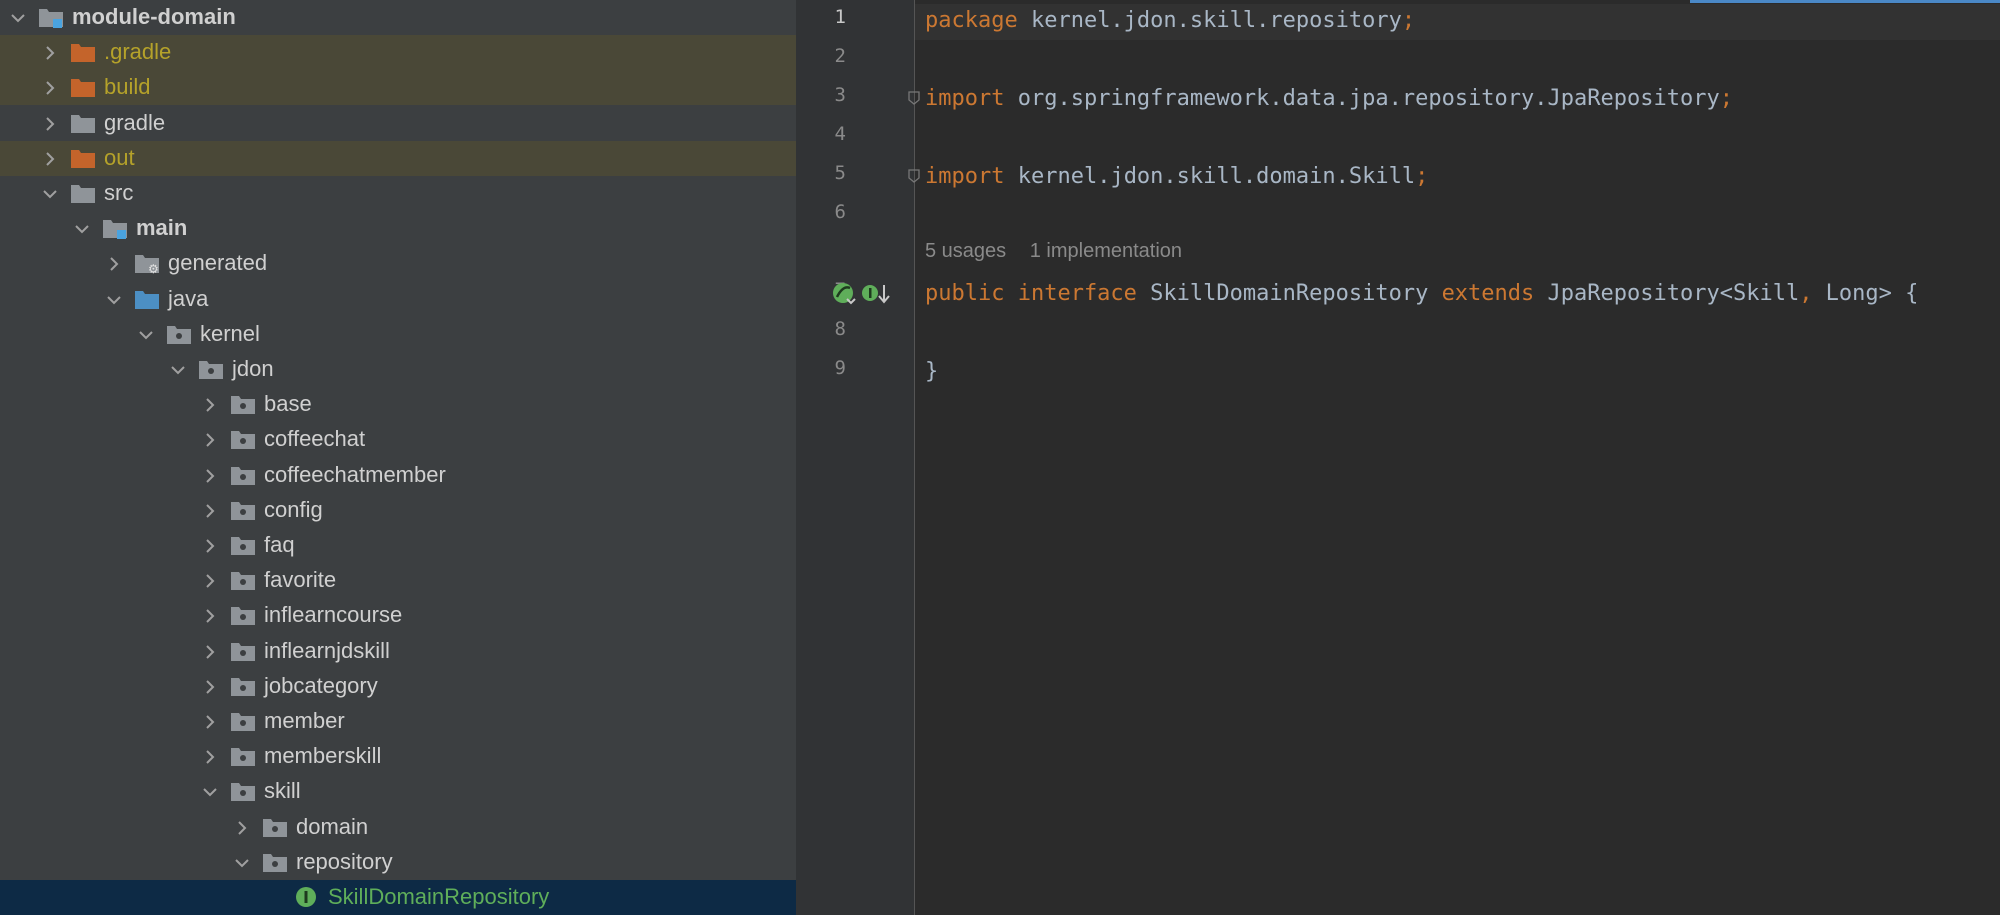  Describe the element at coordinates (1845, 1) in the screenshot. I see `editor-tab-indicator` at that location.